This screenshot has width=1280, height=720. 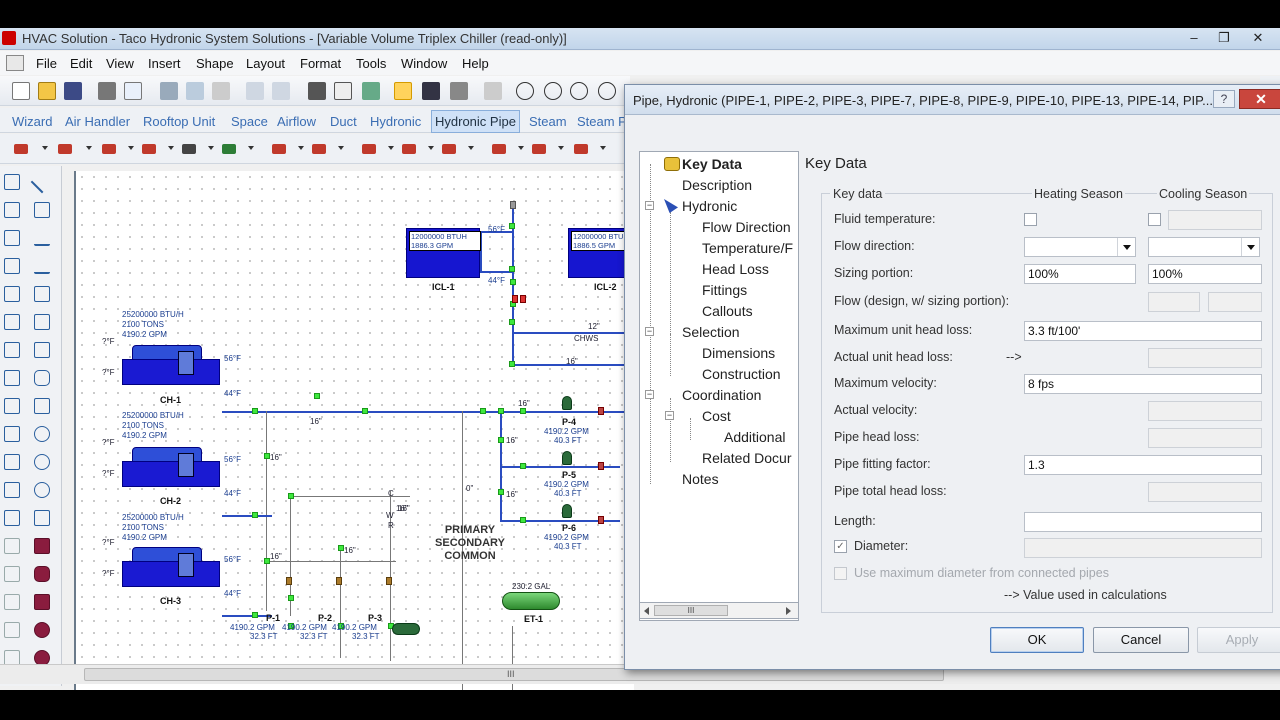 I want to click on tab-hydronic: Hydronic, so click(x=395, y=121).